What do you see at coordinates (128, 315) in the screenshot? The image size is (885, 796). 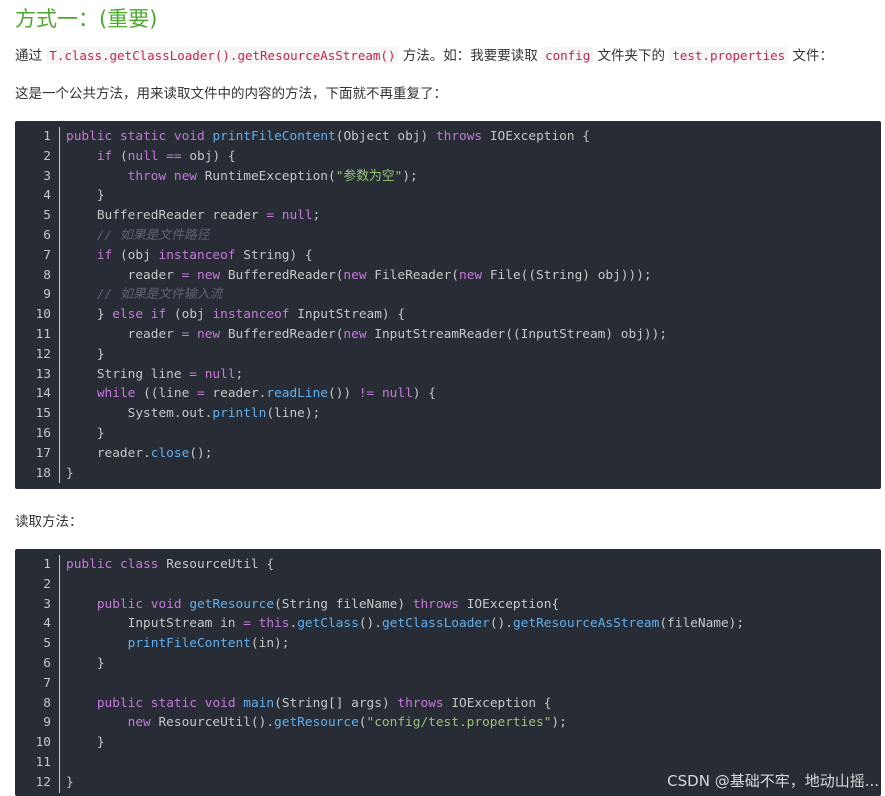 I see `code-token: else` at bounding box center [128, 315].